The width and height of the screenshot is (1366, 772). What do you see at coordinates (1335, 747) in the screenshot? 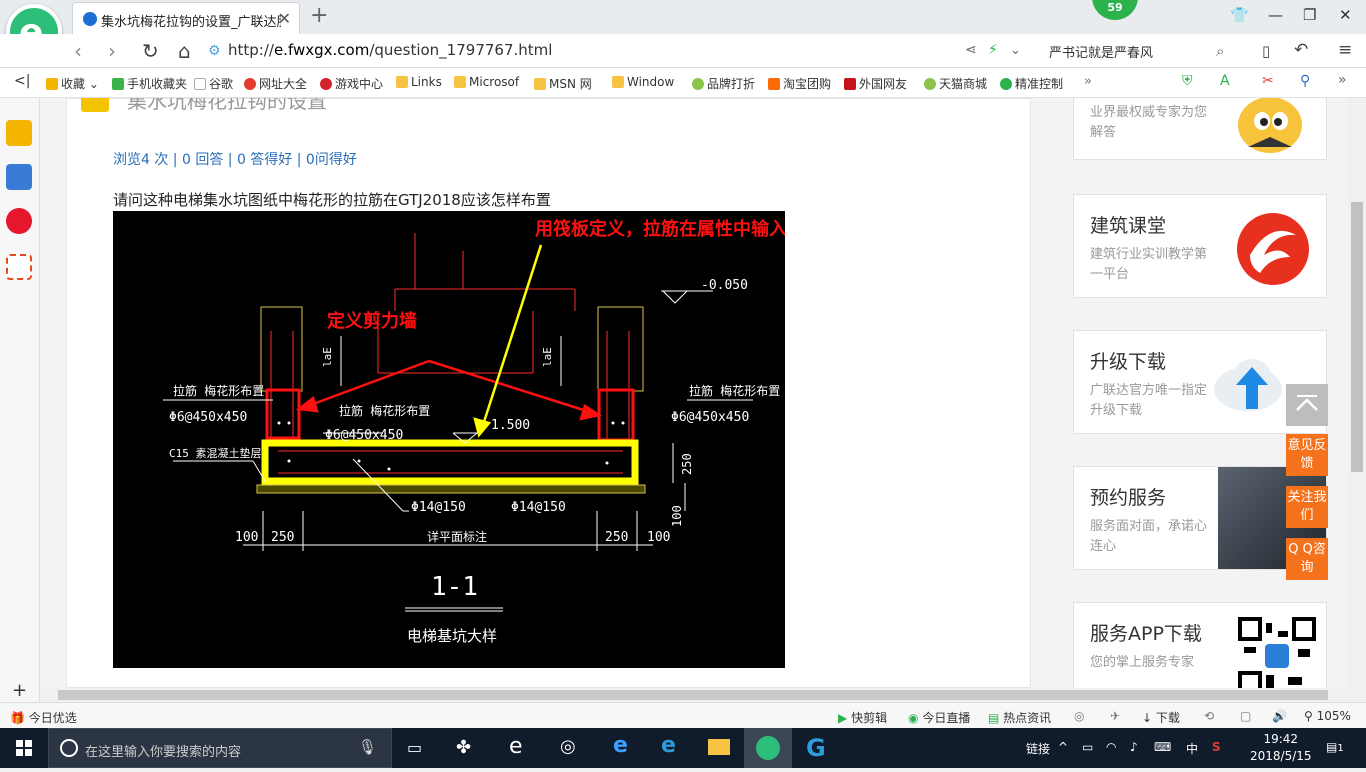
I see `notification-center-icon: ▤1` at bounding box center [1335, 747].